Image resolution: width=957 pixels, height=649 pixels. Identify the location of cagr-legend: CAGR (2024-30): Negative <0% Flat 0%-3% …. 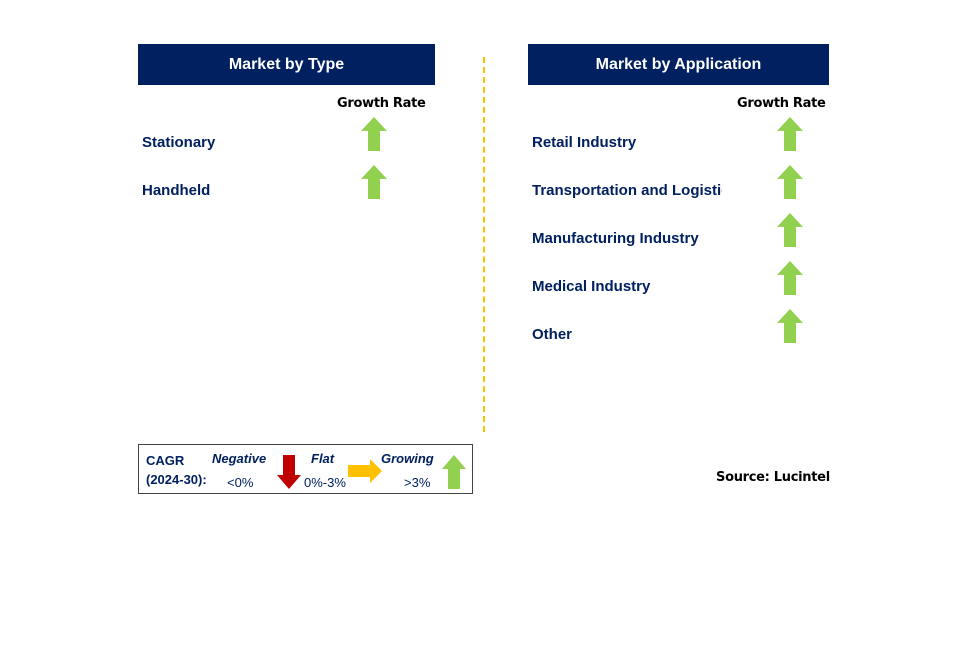
(305, 469).